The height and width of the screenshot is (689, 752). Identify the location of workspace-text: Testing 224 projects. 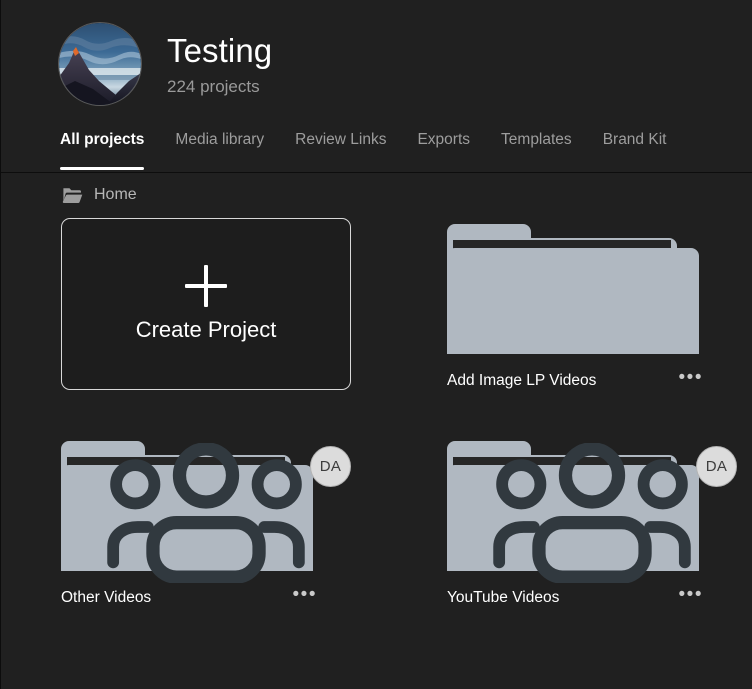
(219, 64).